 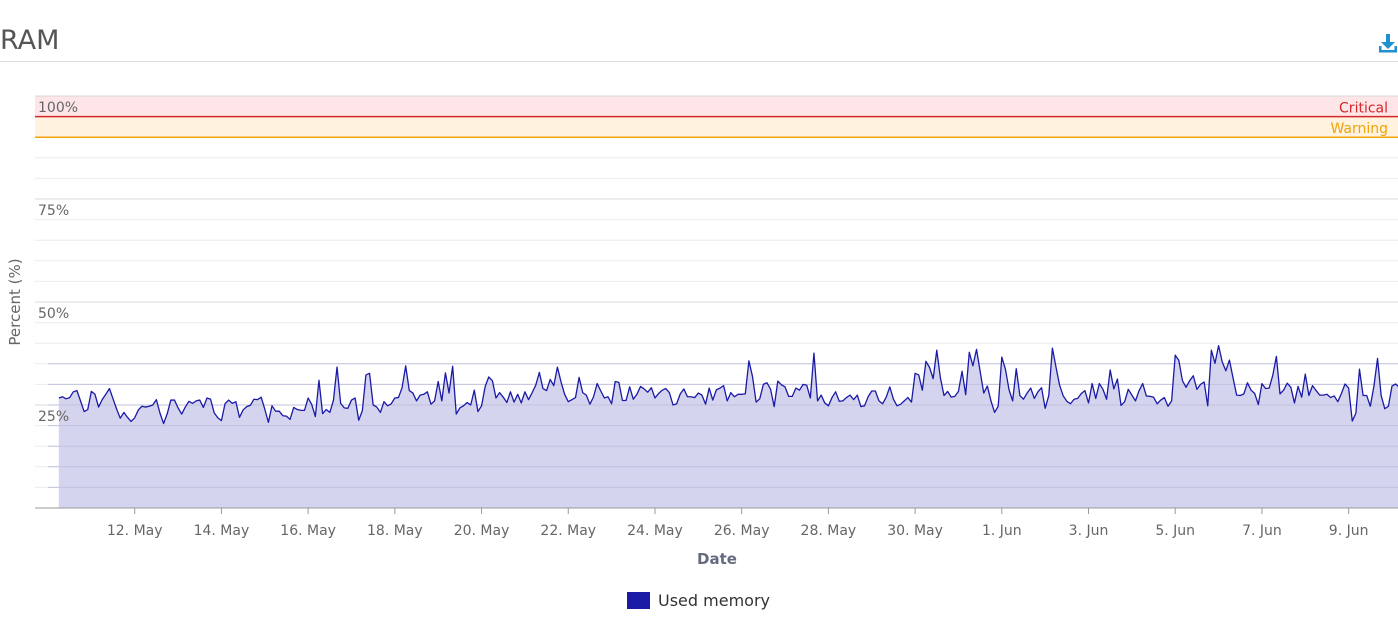 What do you see at coordinates (53, 314) in the screenshot?
I see `y-tick-label: 50%` at bounding box center [53, 314].